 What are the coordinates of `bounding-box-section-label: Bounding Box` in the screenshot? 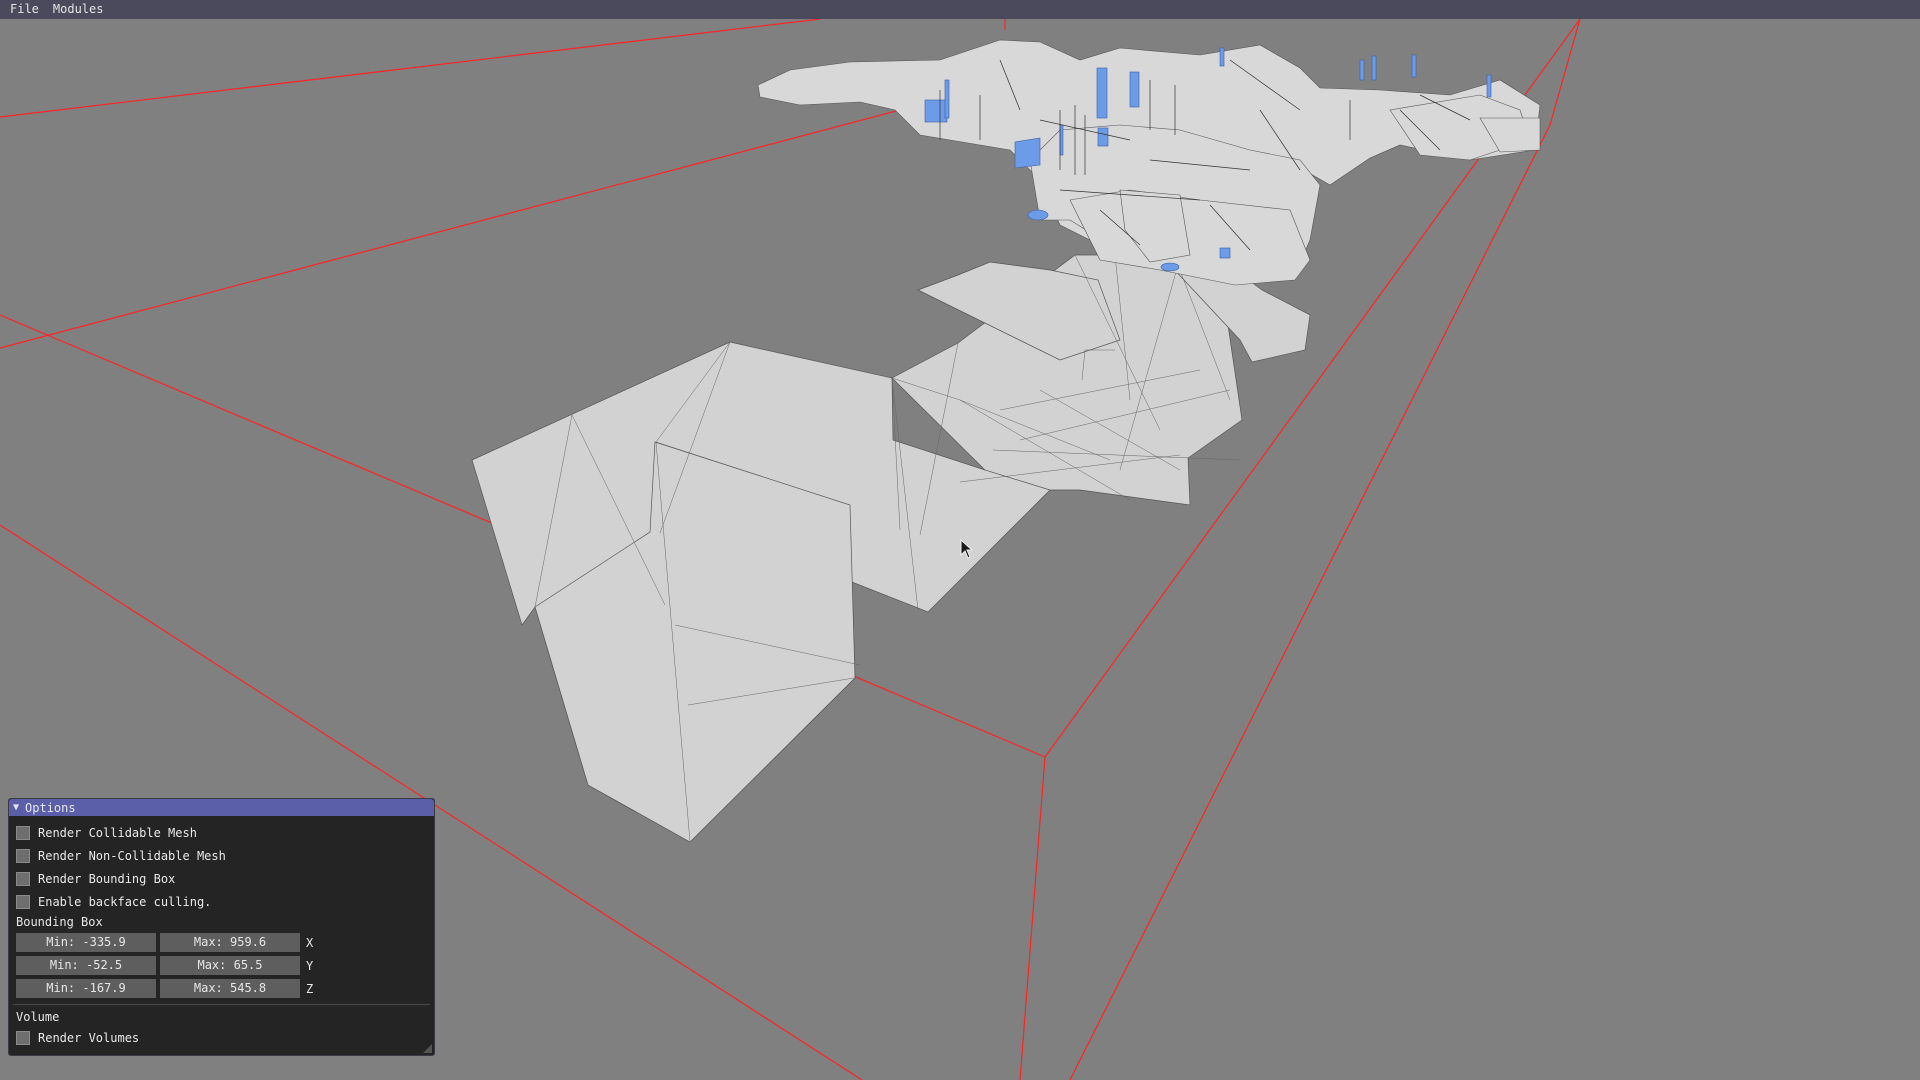 It's located at (59, 922).